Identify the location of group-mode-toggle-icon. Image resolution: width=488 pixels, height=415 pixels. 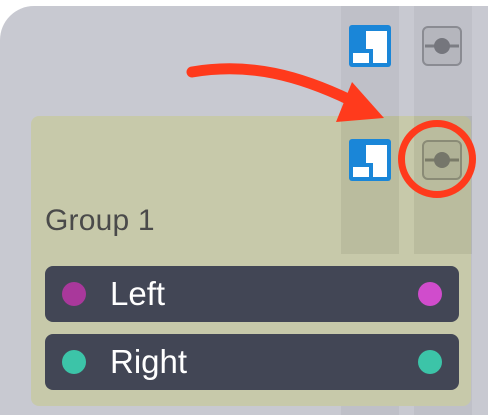
(370, 160).